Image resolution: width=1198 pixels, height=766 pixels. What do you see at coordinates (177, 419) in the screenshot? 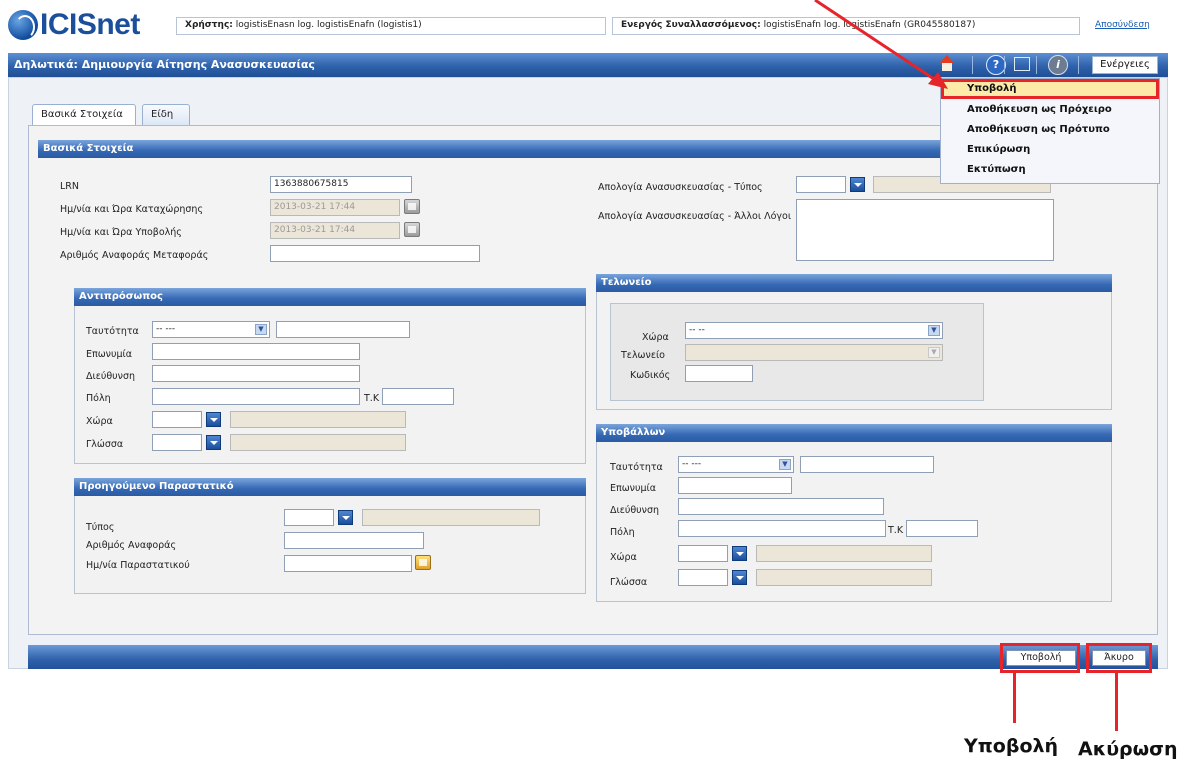
I see `rep-country-select` at bounding box center [177, 419].